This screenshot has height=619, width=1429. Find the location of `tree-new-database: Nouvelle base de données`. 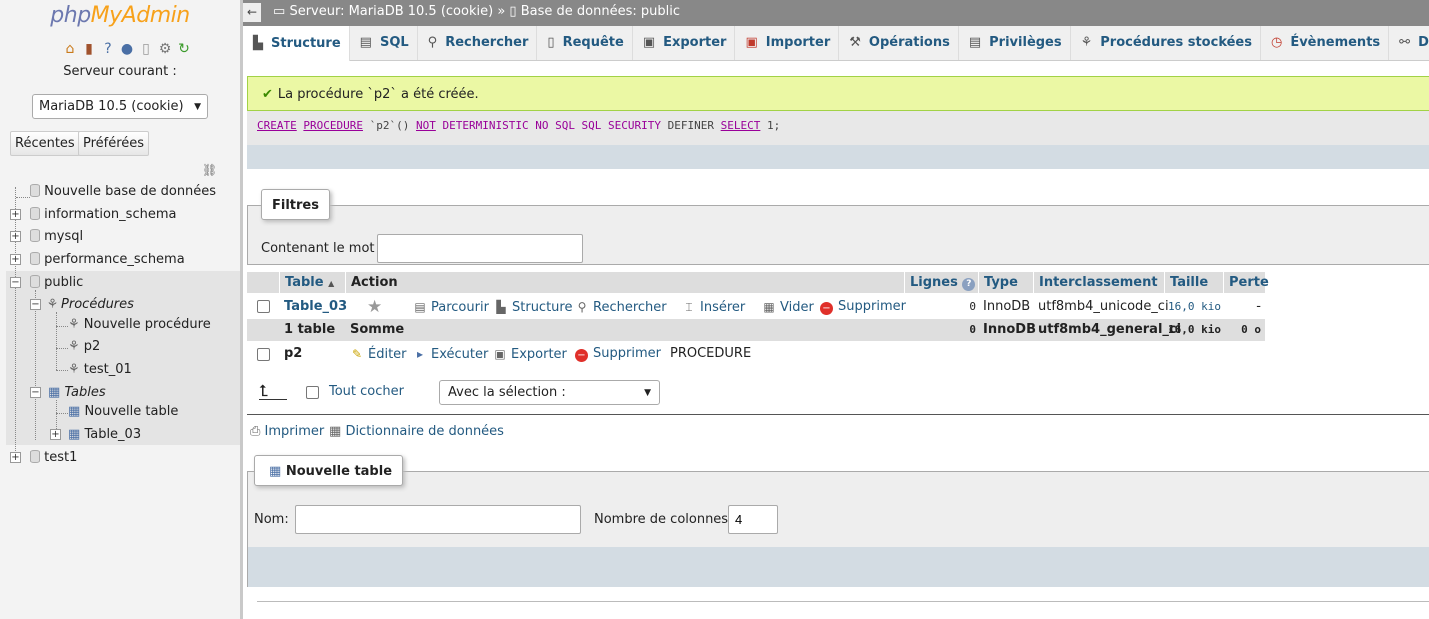

tree-new-database: Nouvelle base de données is located at coordinates (123, 192).